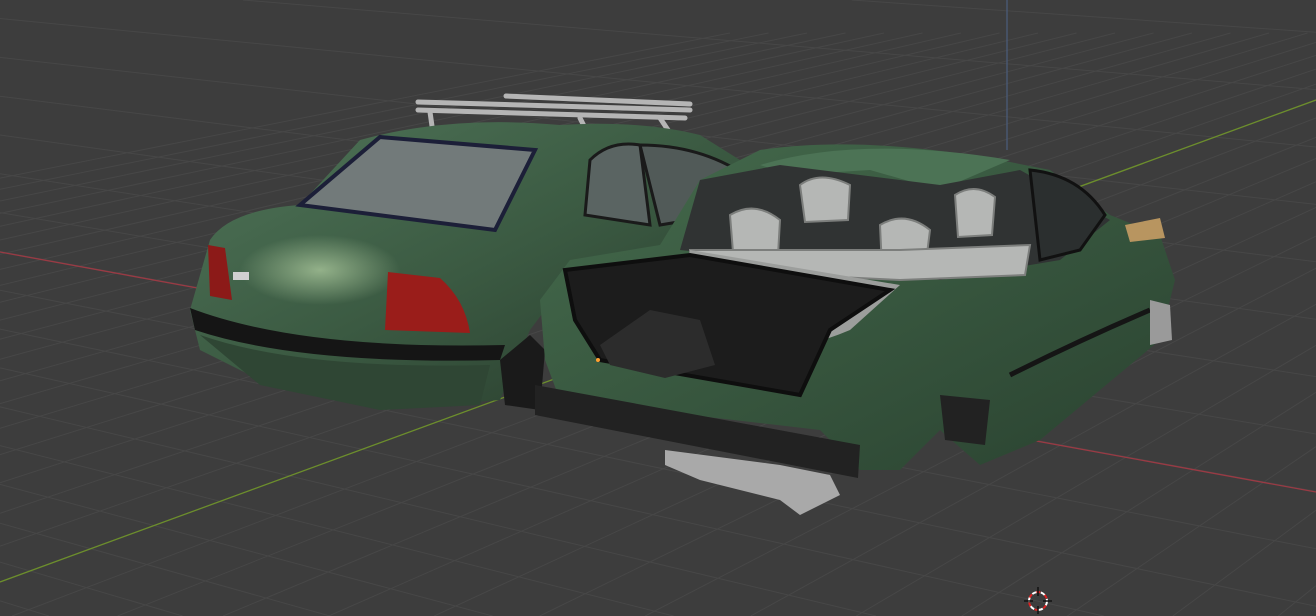 Image resolution: width=1316 pixels, height=616 pixels. Describe the element at coordinates (320, 270) in the screenshot. I see `body-highlight` at that location.